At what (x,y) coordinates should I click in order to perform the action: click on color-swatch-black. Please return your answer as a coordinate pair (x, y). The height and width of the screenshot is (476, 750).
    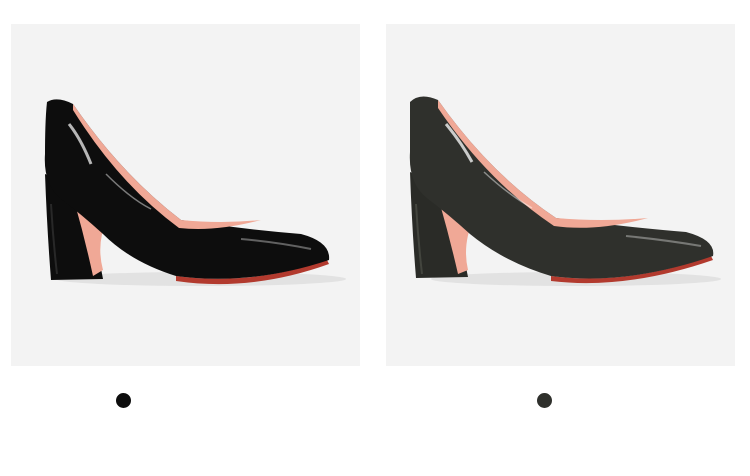
    Looking at the image, I should click on (123, 400).